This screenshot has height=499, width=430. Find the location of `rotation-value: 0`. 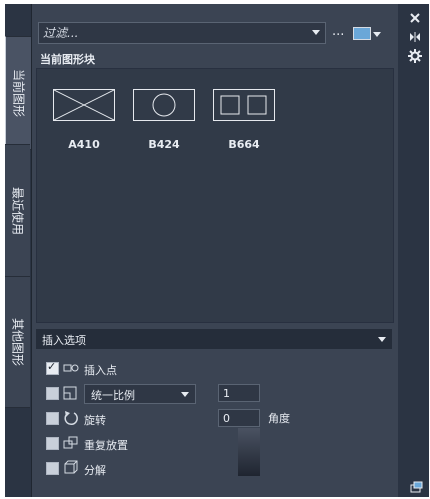

rotation-value: 0 is located at coordinates (226, 418).